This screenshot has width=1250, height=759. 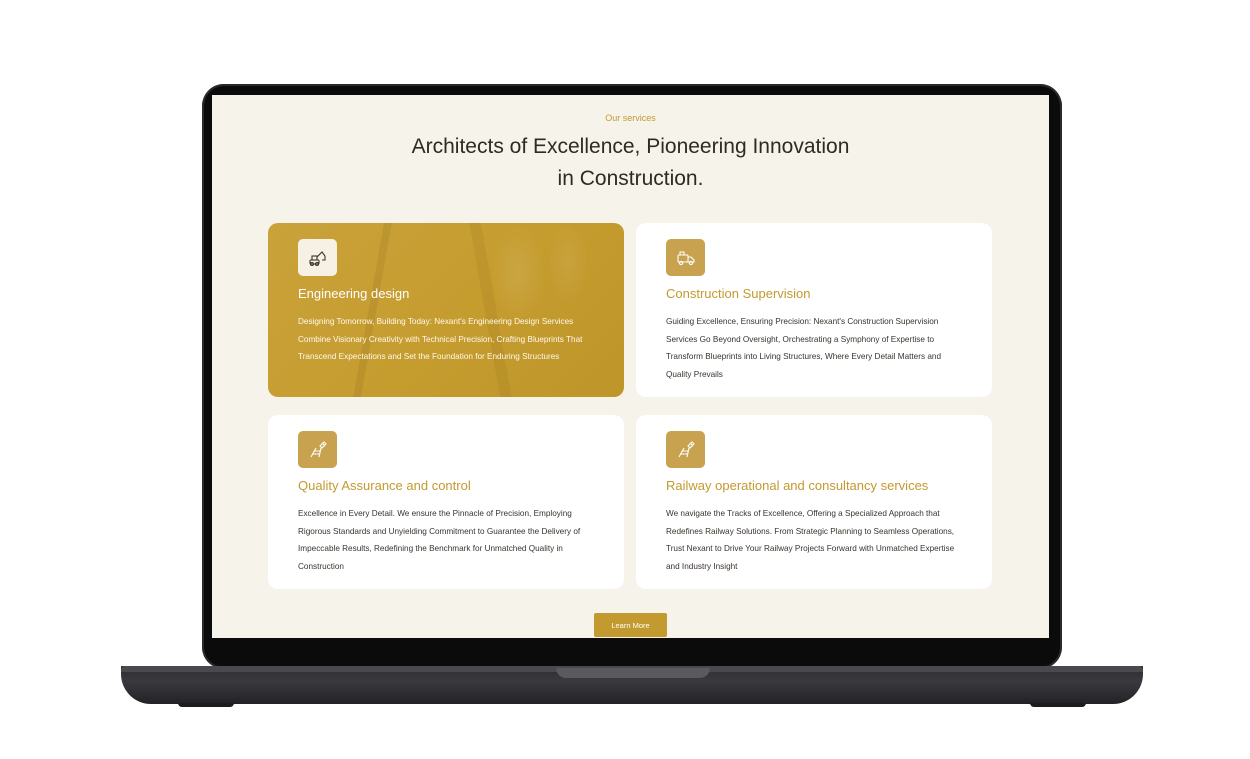 What do you see at coordinates (630, 178) in the screenshot?
I see `headline-line-2: in Construction.` at bounding box center [630, 178].